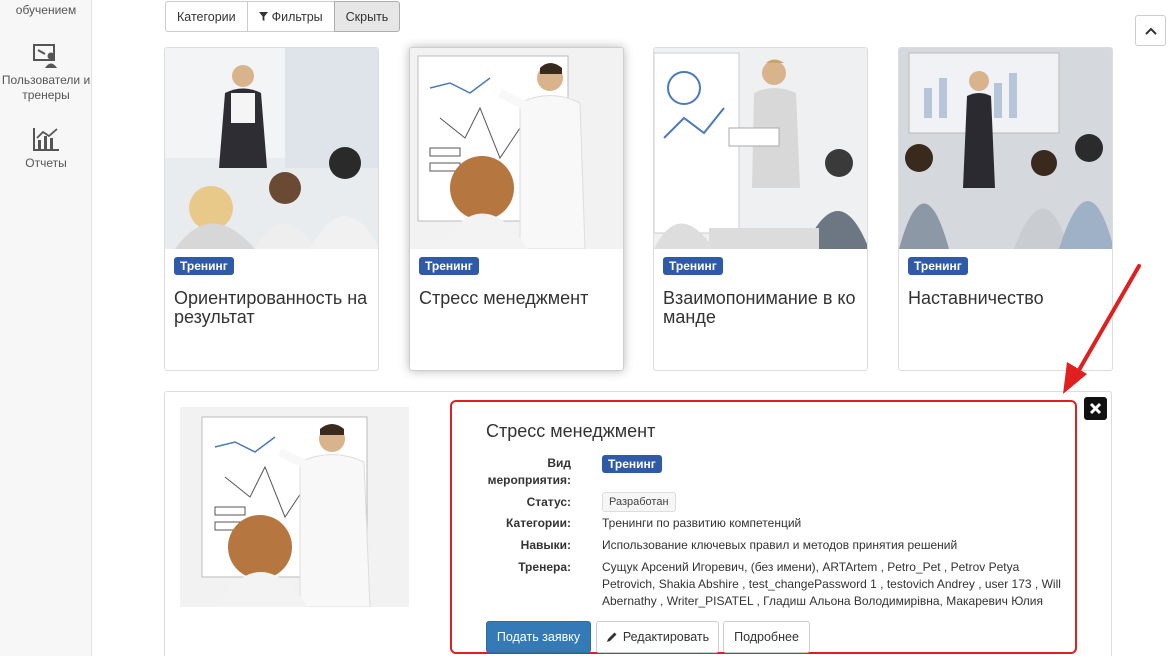 The width and height of the screenshot is (1175, 656). I want to click on edit-button: Редактировать, so click(657, 637).